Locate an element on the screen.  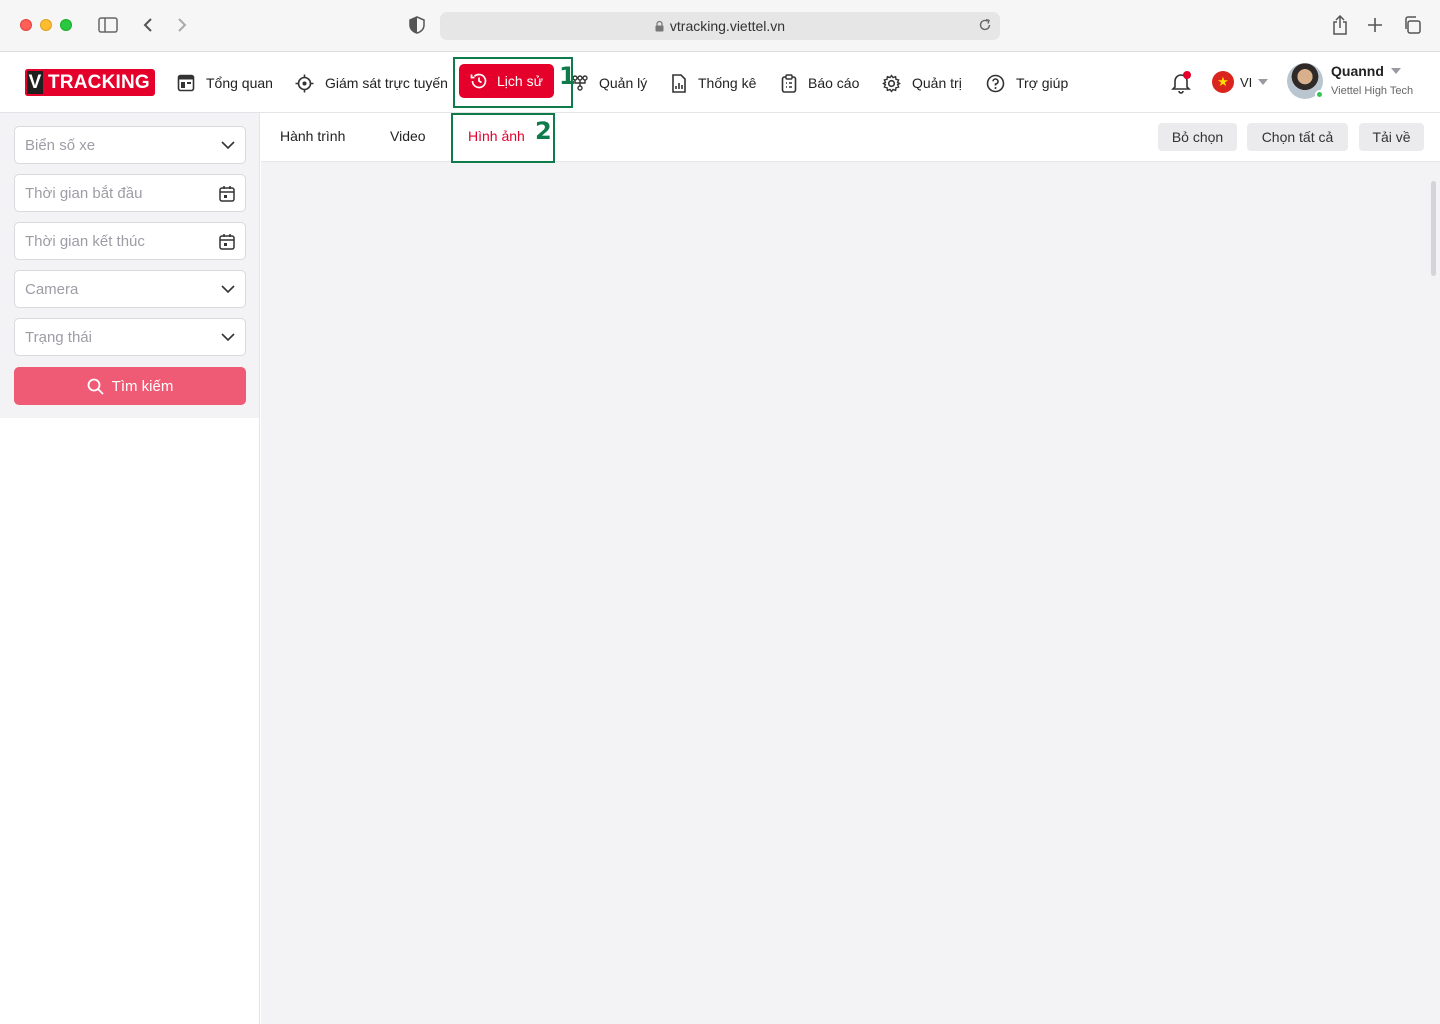
nav-item-tro-giup: Trợ giúp is located at coordinates (1027, 83).